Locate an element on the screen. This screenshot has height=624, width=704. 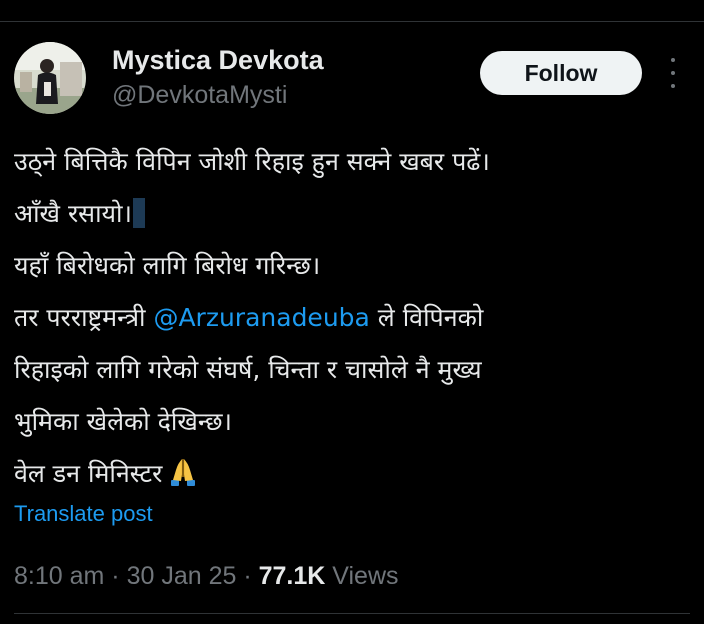
tweet-line: भुमिका खेलेको देखिन्छ। is located at coordinates (352, 422).